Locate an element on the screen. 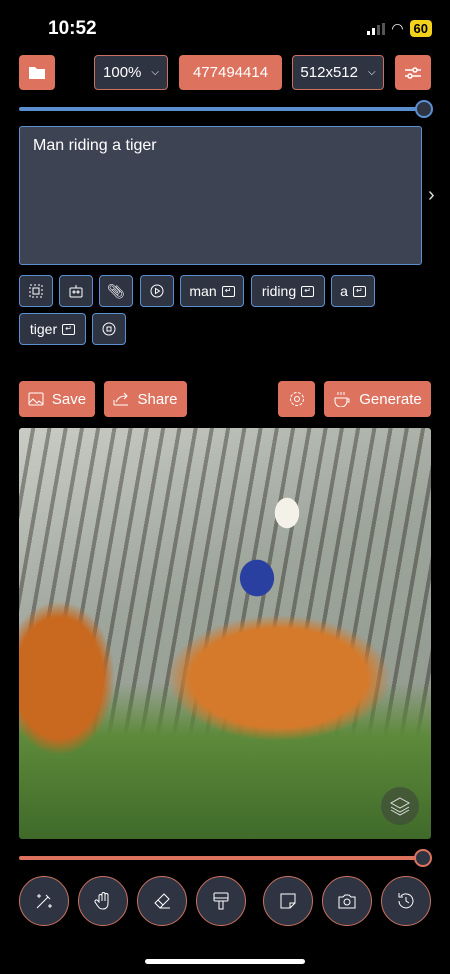 The height and width of the screenshot is (974, 450). play-circle-icon is located at coordinates (157, 291).